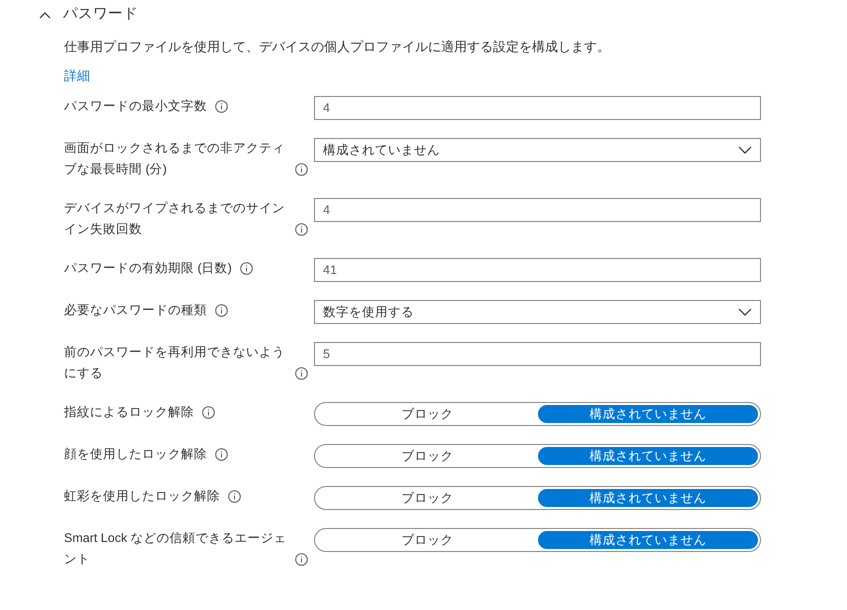 The image size is (847, 610). Describe the element at coordinates (100, 14) in the screenshot. I see `section-title: パスワード` at that location.